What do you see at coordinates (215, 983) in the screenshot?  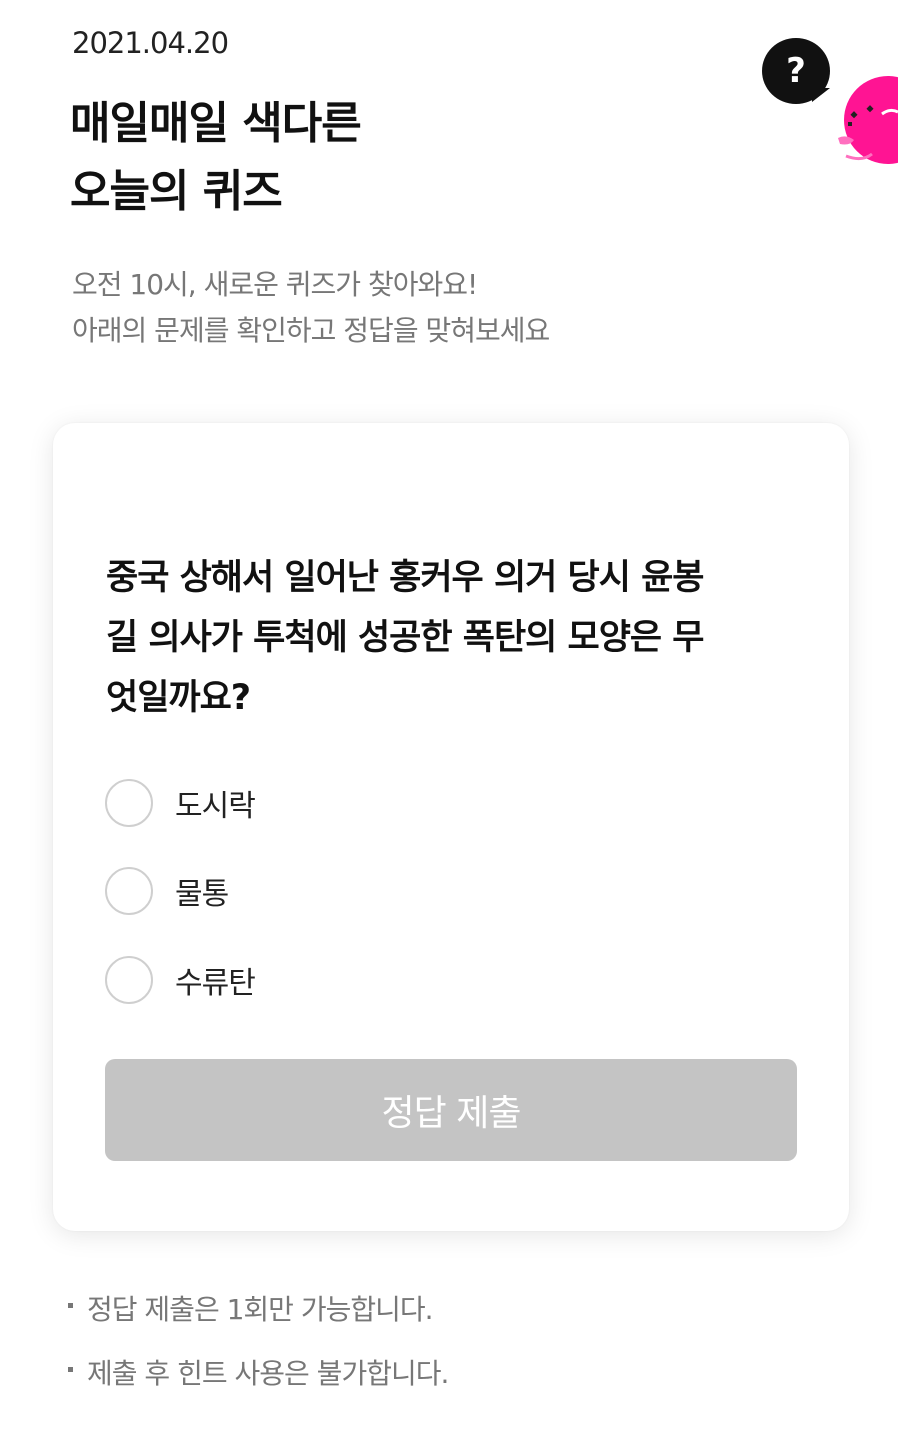 I see `answer-option-label: 수류탄` at bounding box center [215, 983].